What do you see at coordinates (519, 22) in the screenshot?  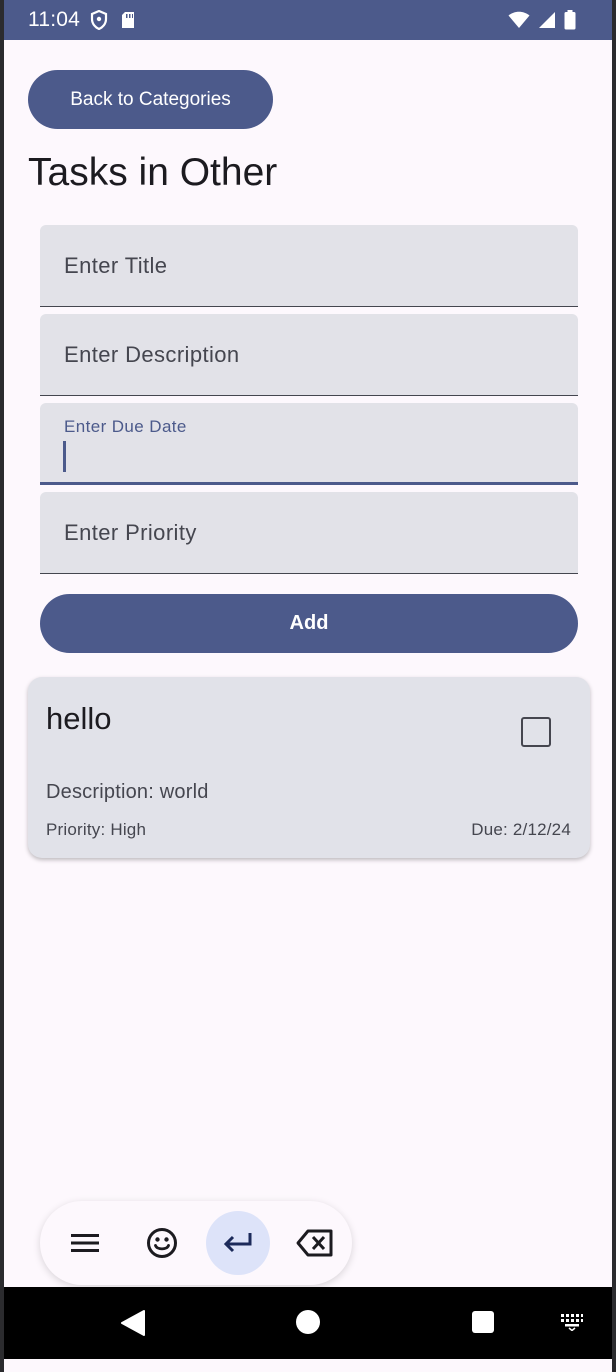 I see `wifi-icon` at bounding box center [519, 22].